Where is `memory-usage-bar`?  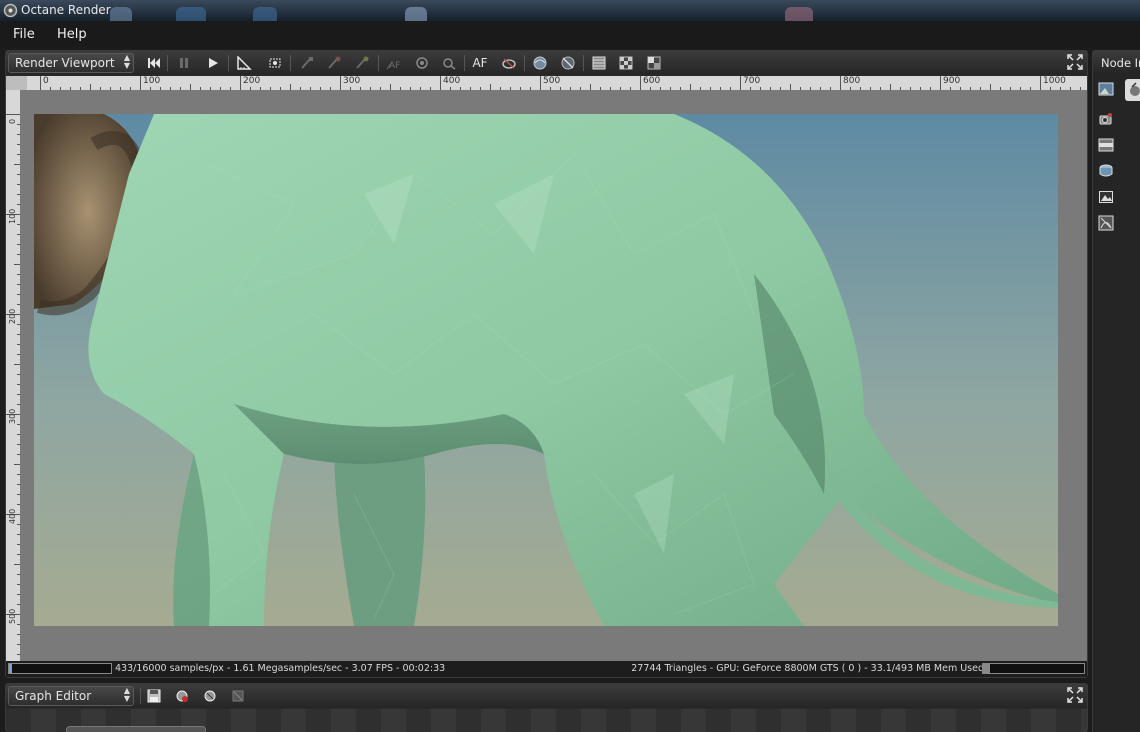 memory-usage-bar is located at coordinates (1033, 668).